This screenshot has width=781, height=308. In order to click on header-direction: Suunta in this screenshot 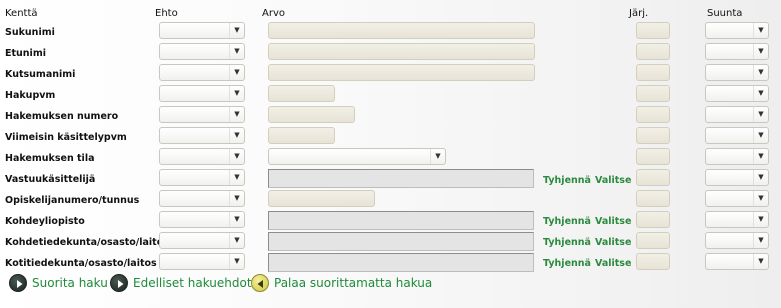, I will do `click(725, 13)`.